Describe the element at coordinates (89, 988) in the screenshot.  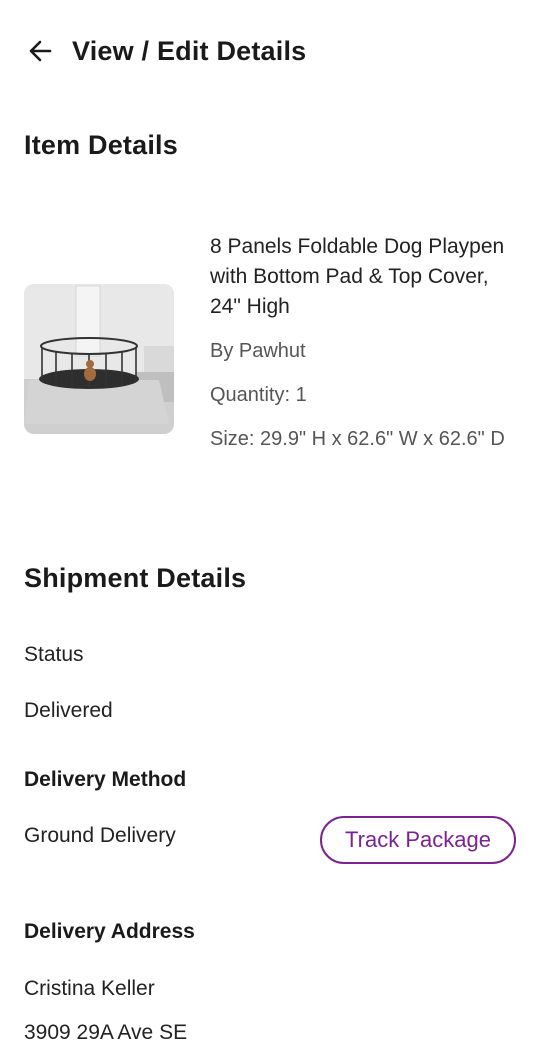
I see `address-name: Cristina Keller` at that location.